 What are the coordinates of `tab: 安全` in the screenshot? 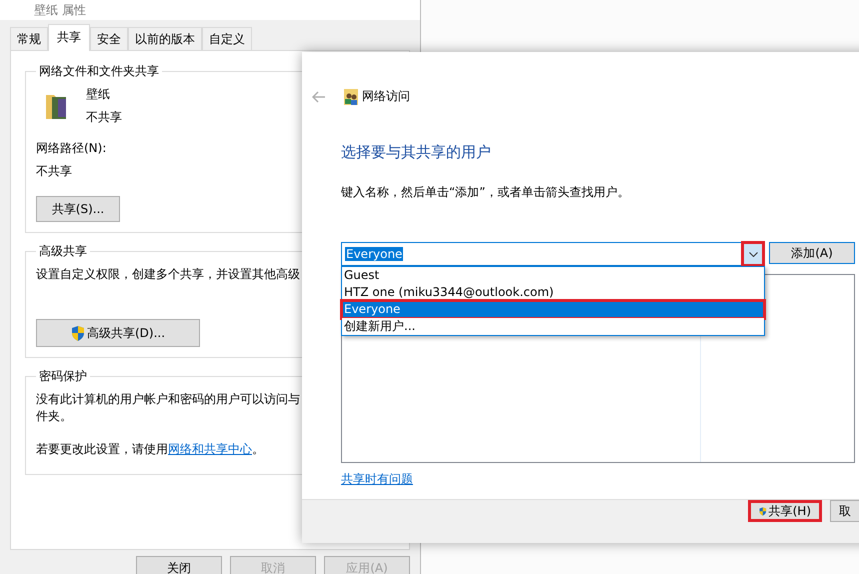 It's located at (109, 39).